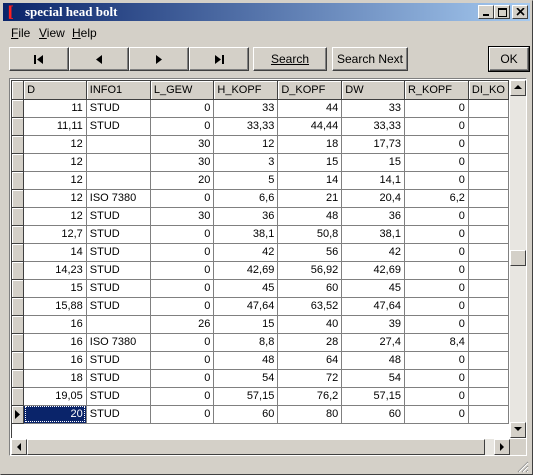 The width and height of the screenshot is (533, 475). Describe the element at coordinates (518, 258) in the screenshot. I see `vertical-scroll-thumb` at that location.